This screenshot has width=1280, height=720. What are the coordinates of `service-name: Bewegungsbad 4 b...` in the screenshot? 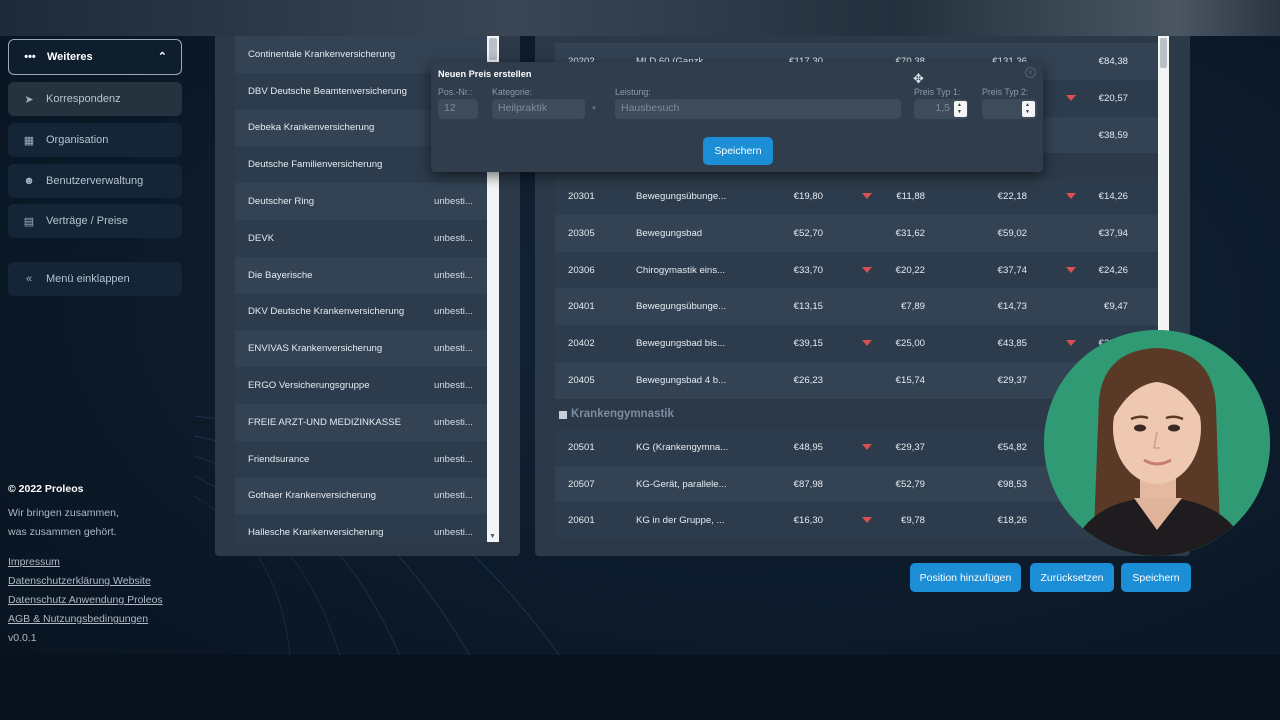 It's located at (681, 380).